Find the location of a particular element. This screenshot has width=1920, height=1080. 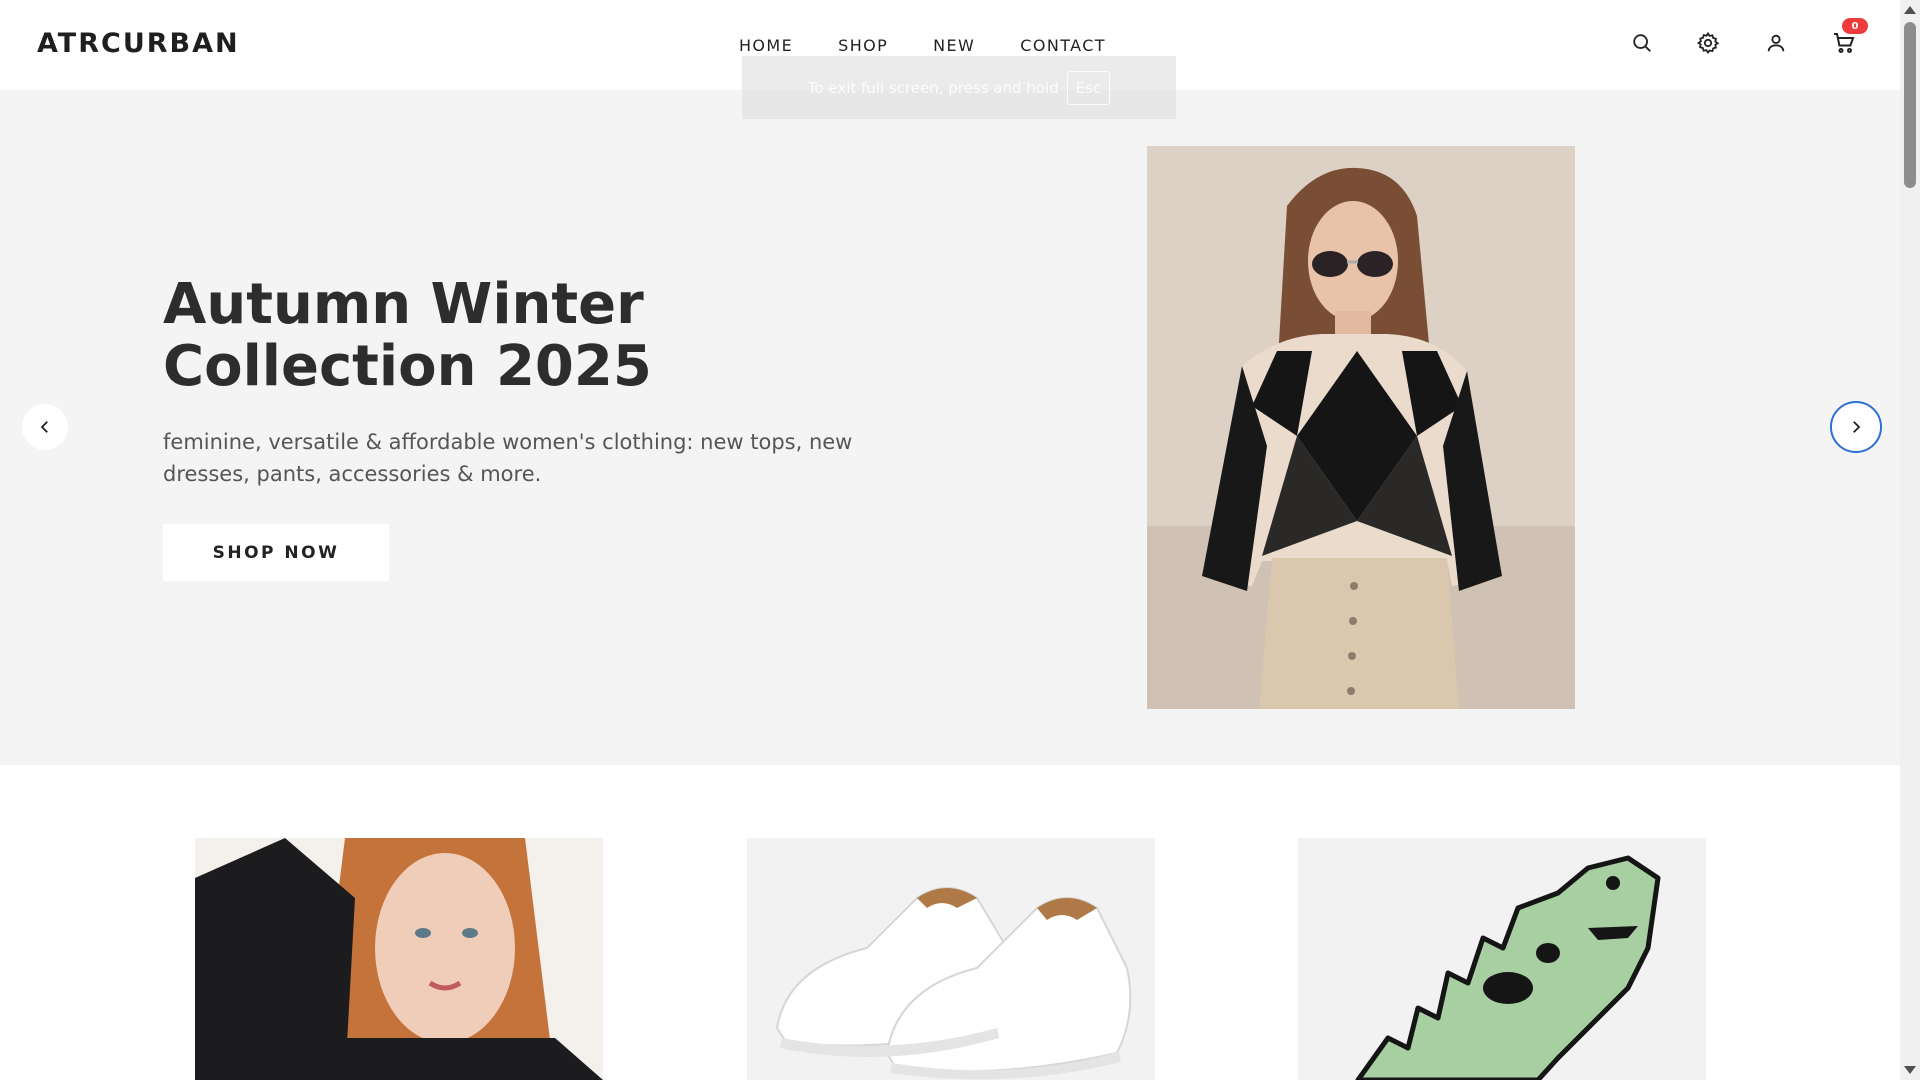

category-card-accessories is located at coordinates (1502, 959).